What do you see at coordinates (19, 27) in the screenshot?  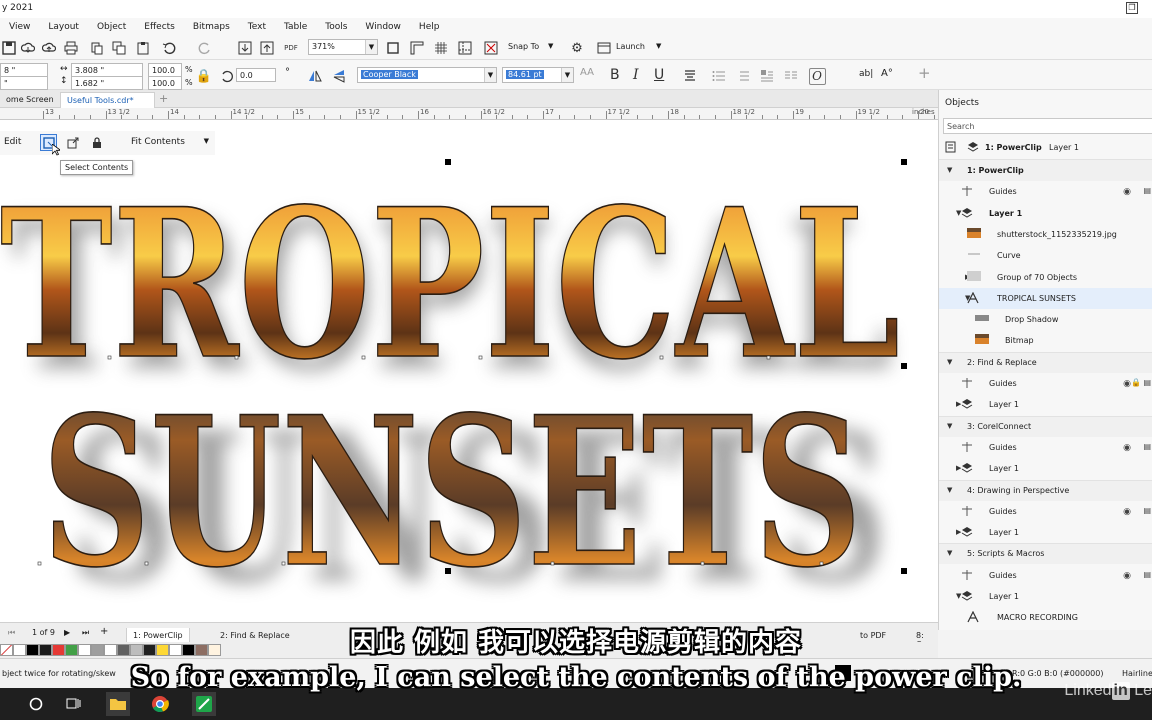 I see `menu-view: View` at bounding box center [19, 27].